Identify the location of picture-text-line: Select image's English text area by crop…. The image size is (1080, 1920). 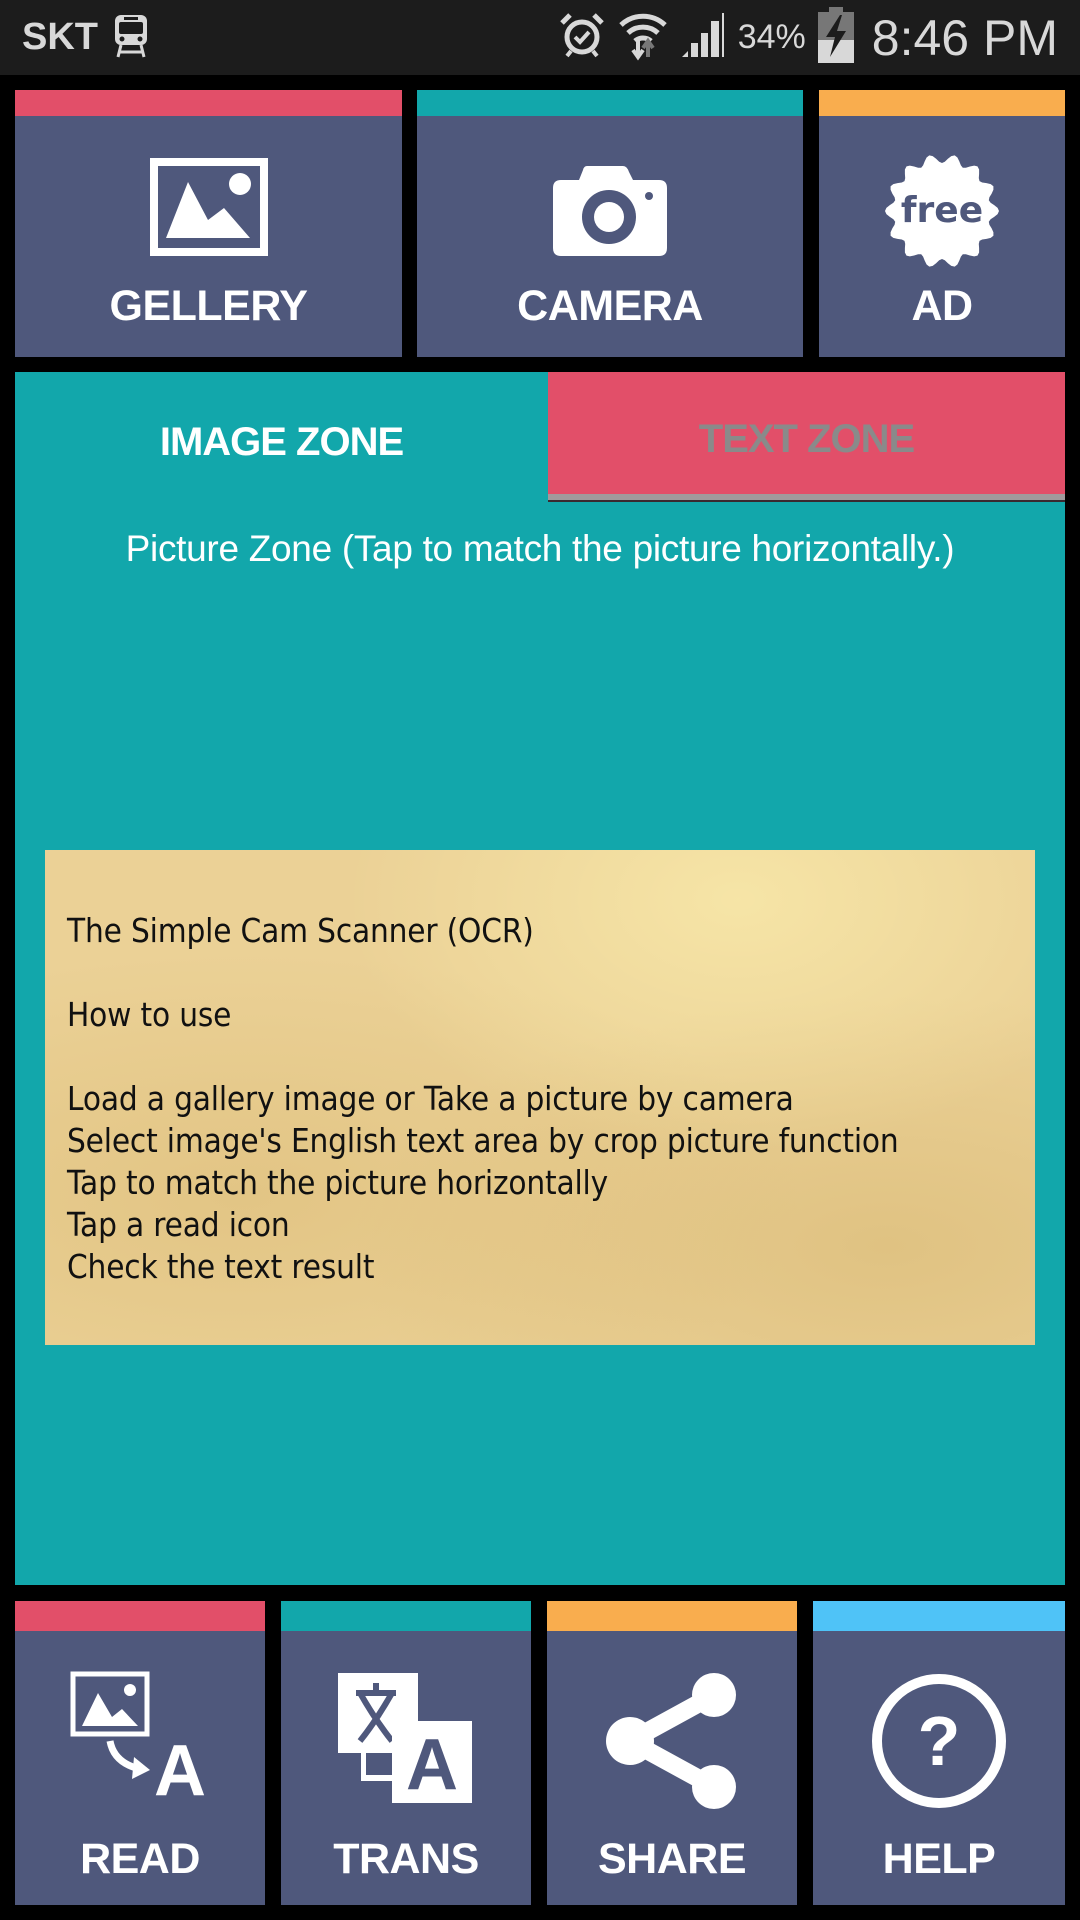
(483, 1140).